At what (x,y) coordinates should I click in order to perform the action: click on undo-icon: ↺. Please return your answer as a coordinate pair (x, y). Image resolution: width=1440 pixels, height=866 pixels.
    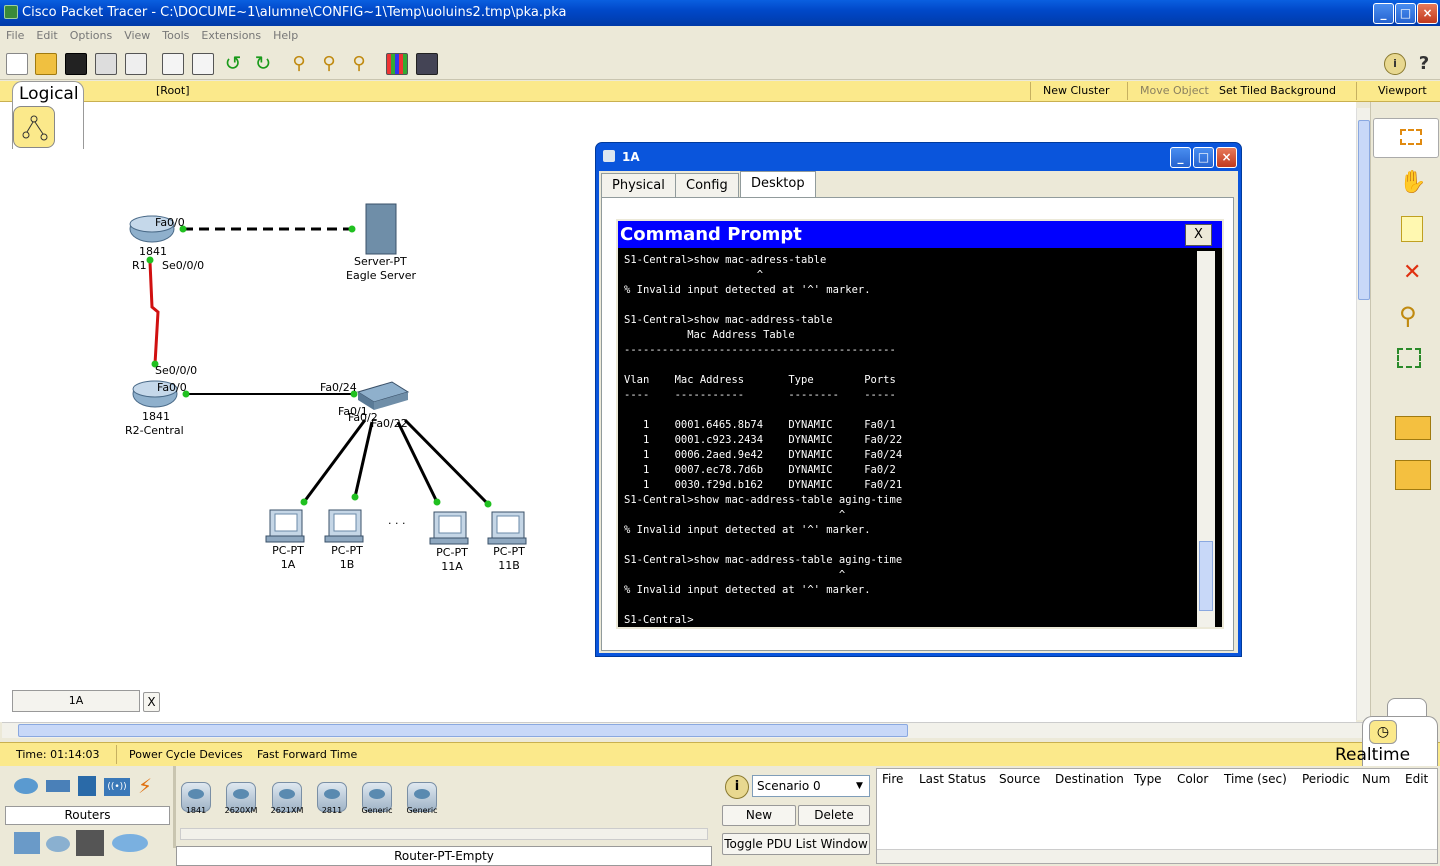
    Looking at the image, I should click on (233, 64).